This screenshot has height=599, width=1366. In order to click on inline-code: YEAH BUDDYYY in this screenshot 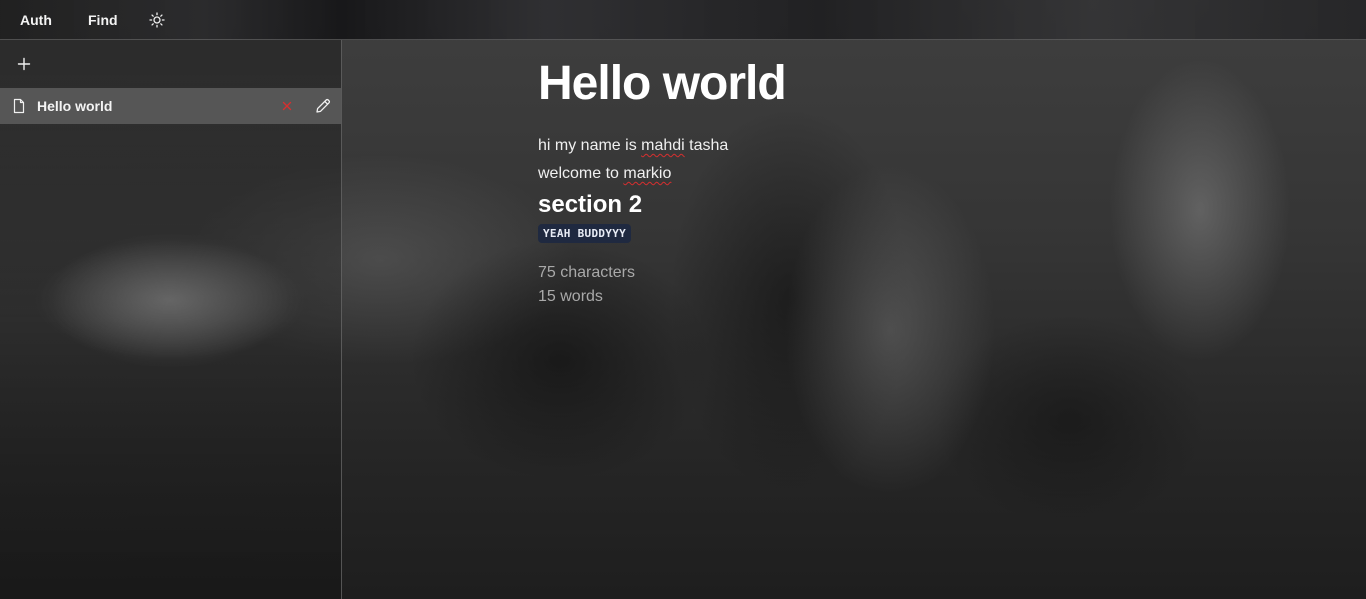, I will do `click(585, 233)`.